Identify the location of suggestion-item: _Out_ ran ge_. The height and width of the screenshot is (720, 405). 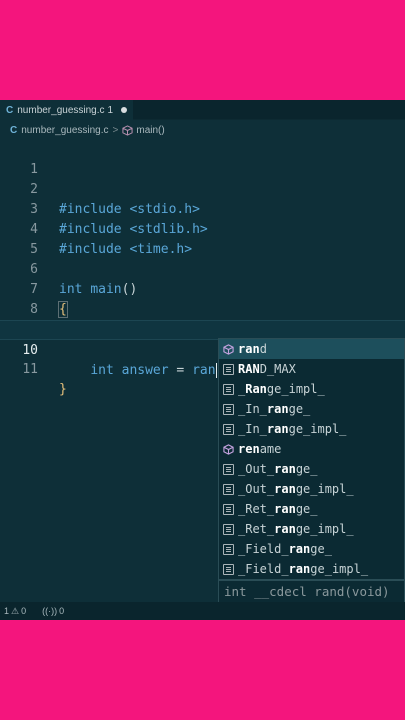
(311, 469).